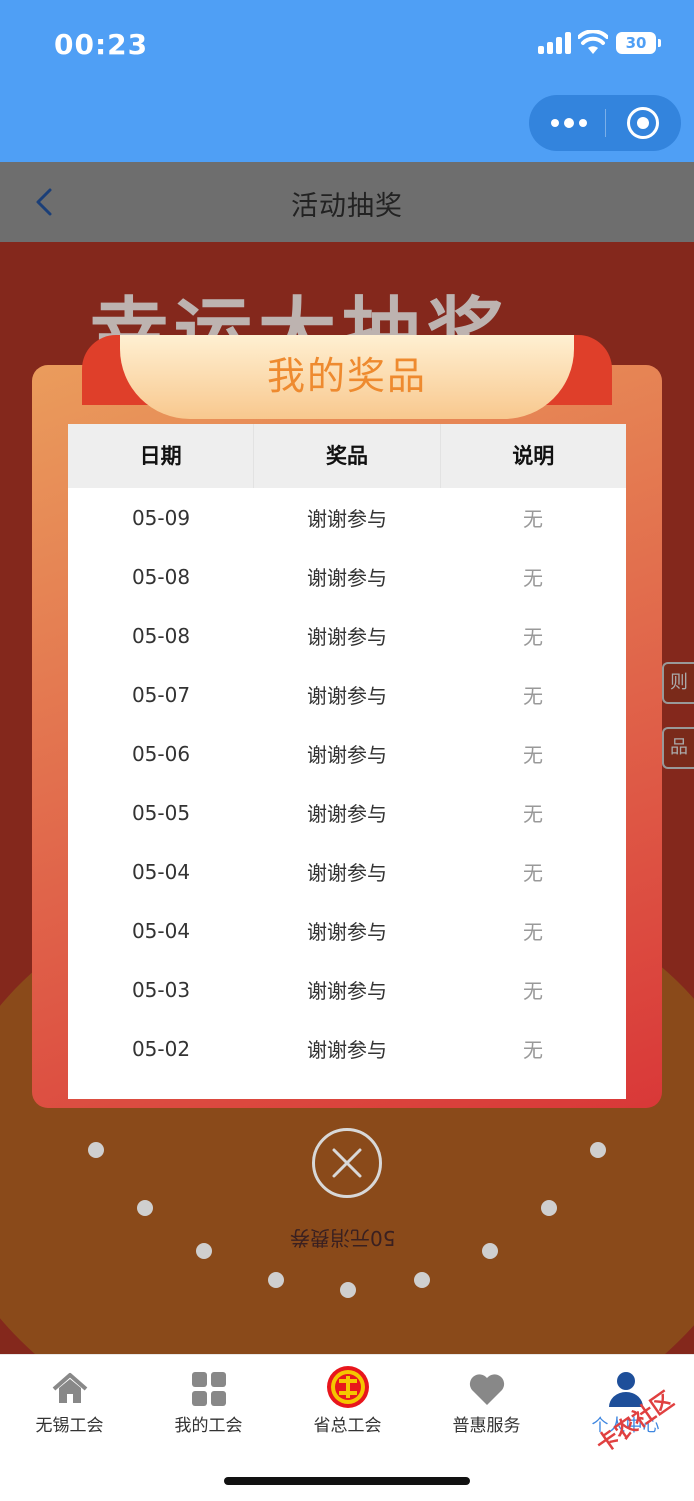  Describe the element at coordinates (347, 81) in the screenshot. I see `status-bar: 00:23 30` at that location.